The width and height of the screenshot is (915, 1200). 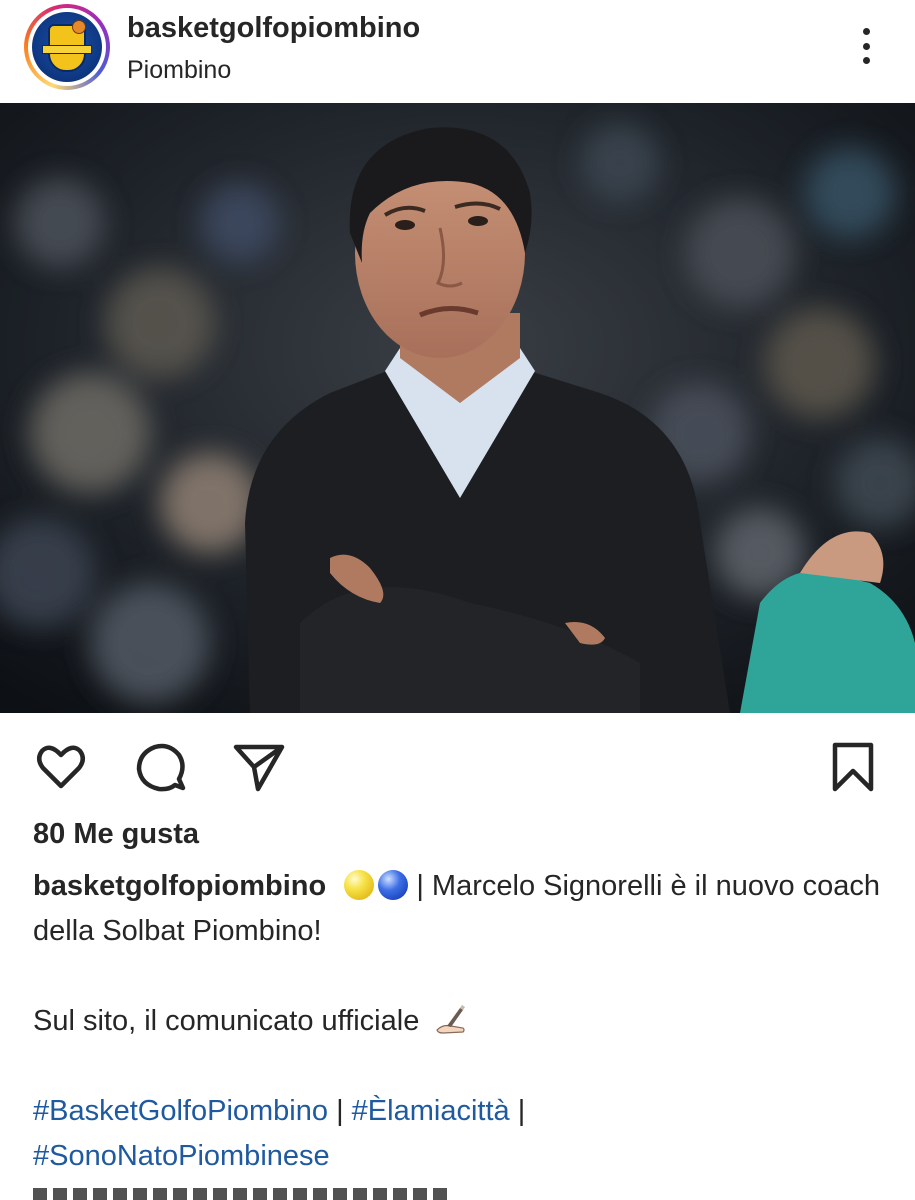 What do you see at coordinates (451, 1019) in the screenshot?
I see `writing-hand-icon` at bounding box center [451, 1019].